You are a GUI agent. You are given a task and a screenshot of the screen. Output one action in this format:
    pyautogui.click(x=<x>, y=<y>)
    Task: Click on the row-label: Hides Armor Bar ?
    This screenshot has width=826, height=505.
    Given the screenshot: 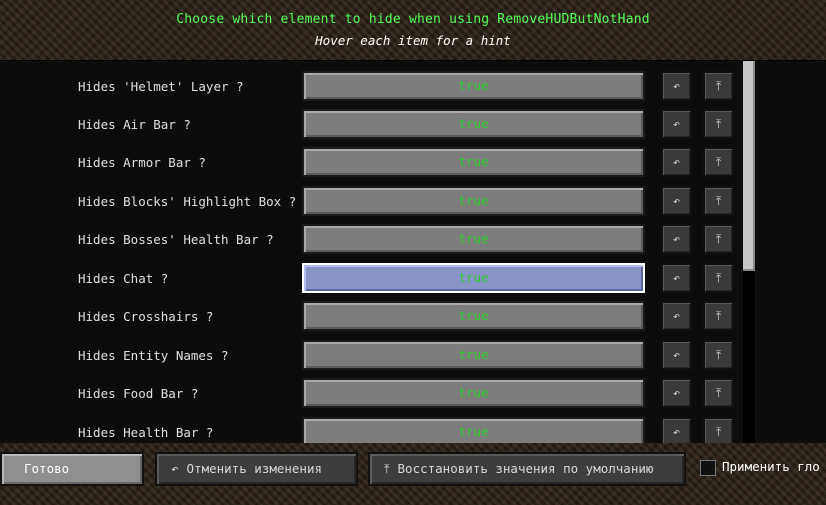 What is the action you would take?
    pyautogui.click(x=142, y=162)
    